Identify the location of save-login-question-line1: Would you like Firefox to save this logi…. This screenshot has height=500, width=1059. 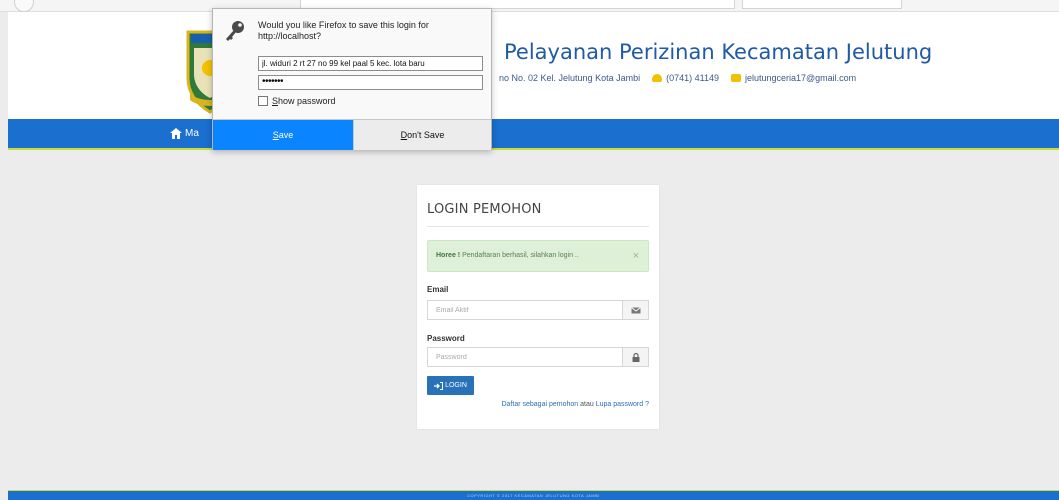
(343, 25).